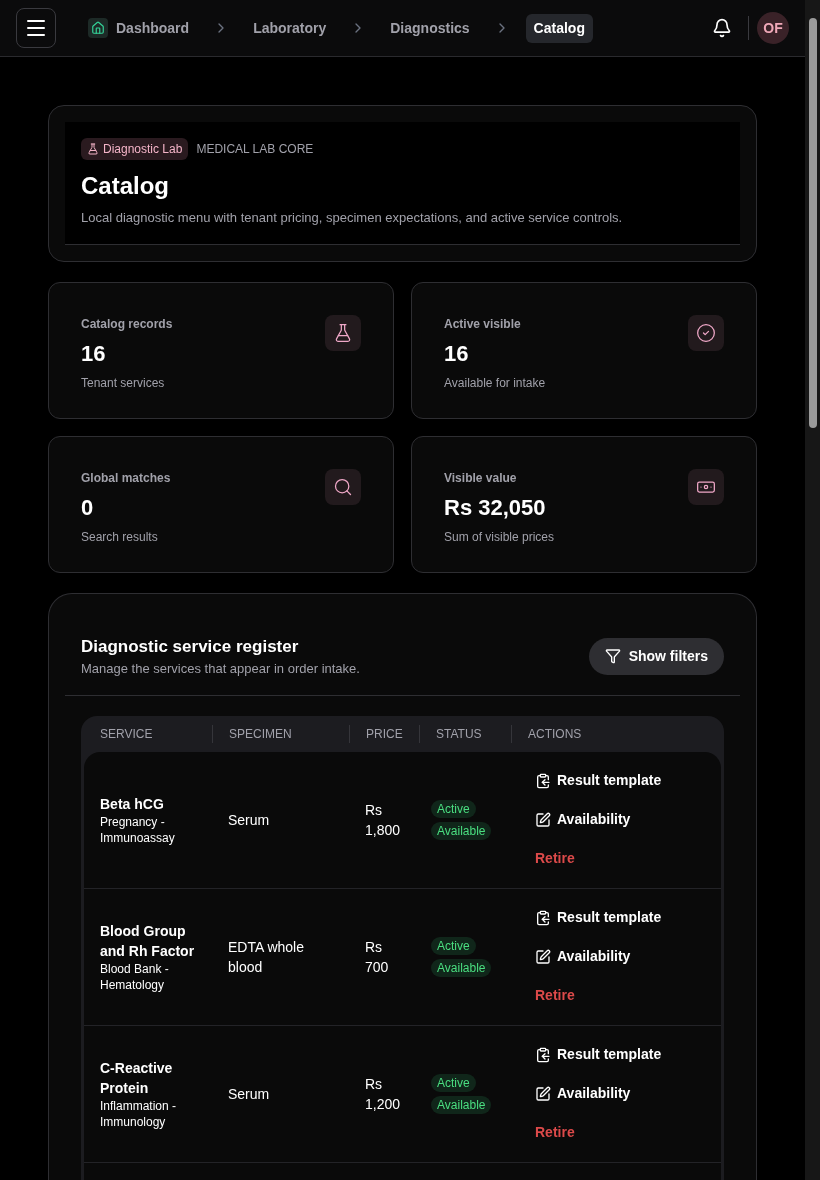 The height and width of the screenshot is (1180, 820). Describe the element at coordinates (559, 28) in the screenshot. I see `breadcrumb-link: Catalog` at that location.